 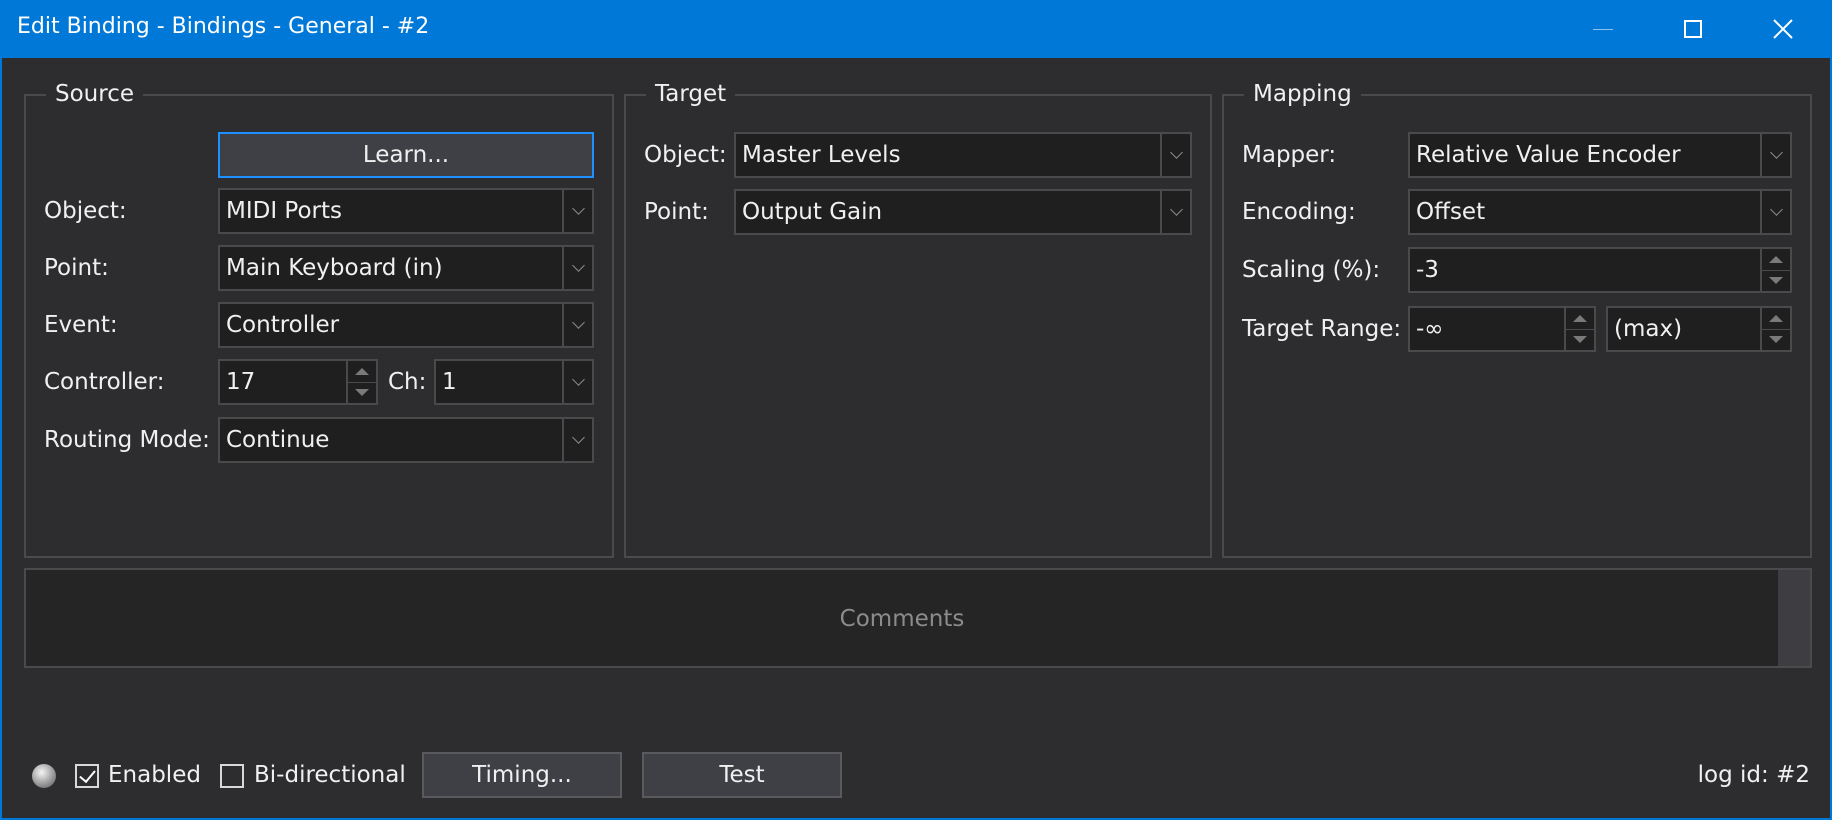 I want to click on mapper-label: Mapper:, so click(x=1289, y=155).